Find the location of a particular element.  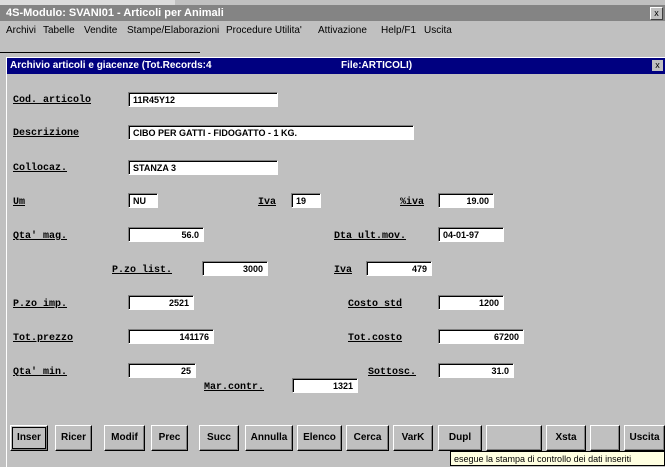

pzo-list-field: 3000 is located at coordinates (235, 268).